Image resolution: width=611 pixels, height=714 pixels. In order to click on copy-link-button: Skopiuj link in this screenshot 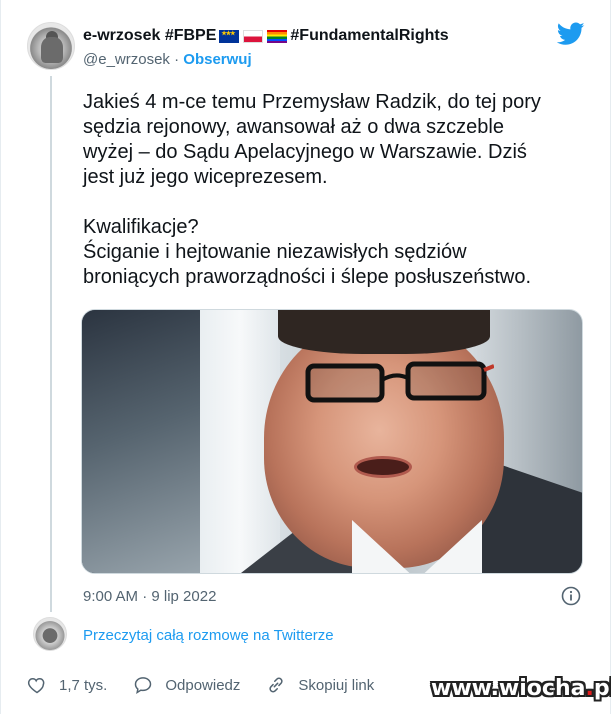, I will do `click(320, 685)`.